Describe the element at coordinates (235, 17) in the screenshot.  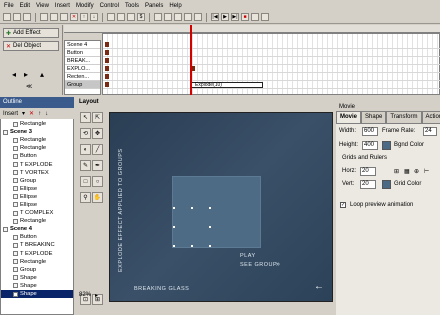
I see `fast-forward-icon: ▶|` at that location.